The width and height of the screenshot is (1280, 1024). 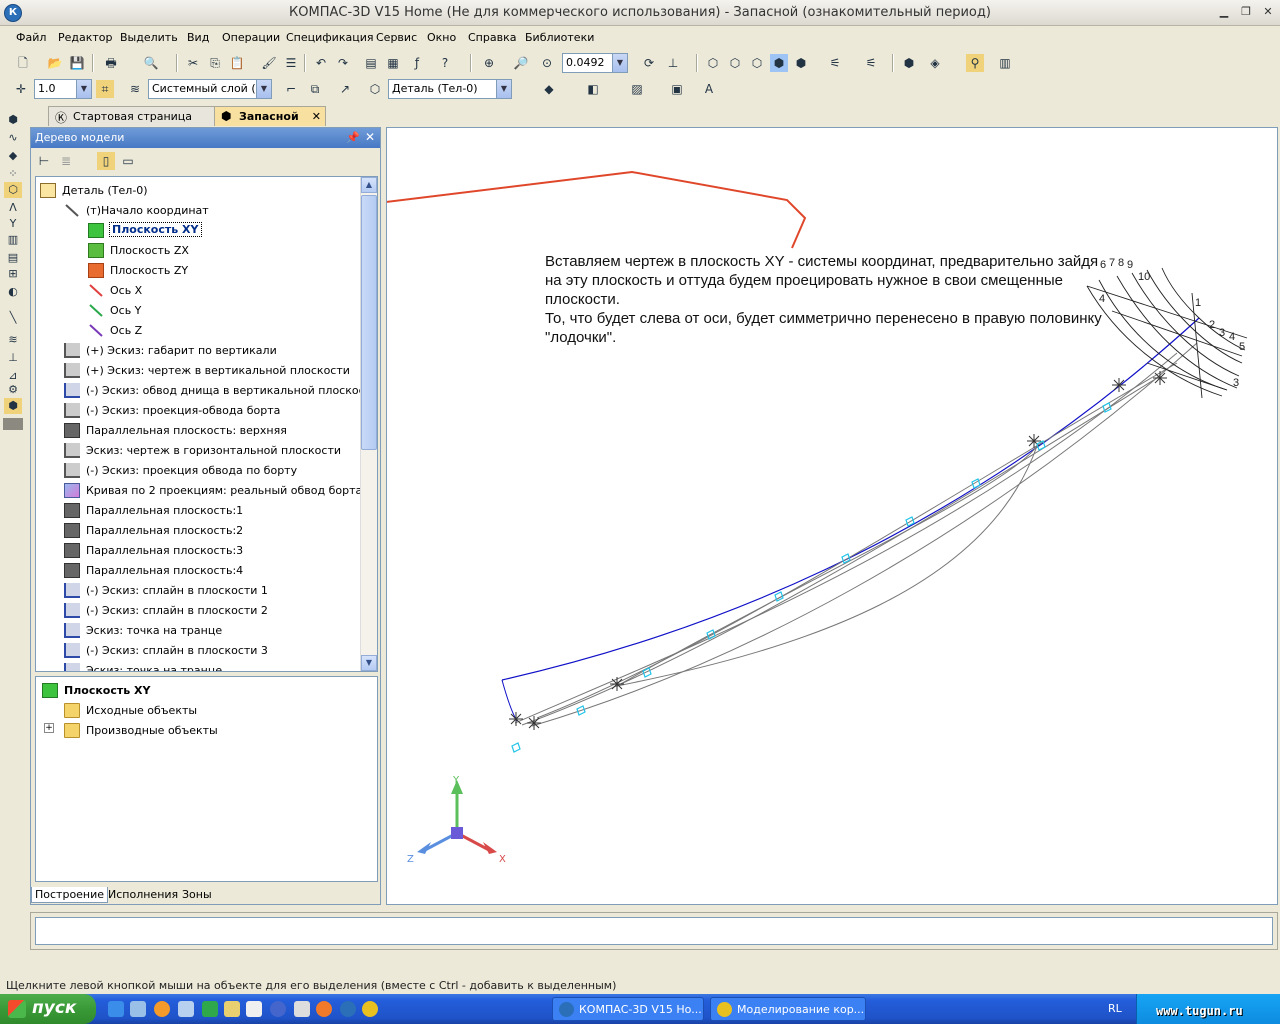 I want to click on minimize-icon: ▁, so click(x=1224, y=13).